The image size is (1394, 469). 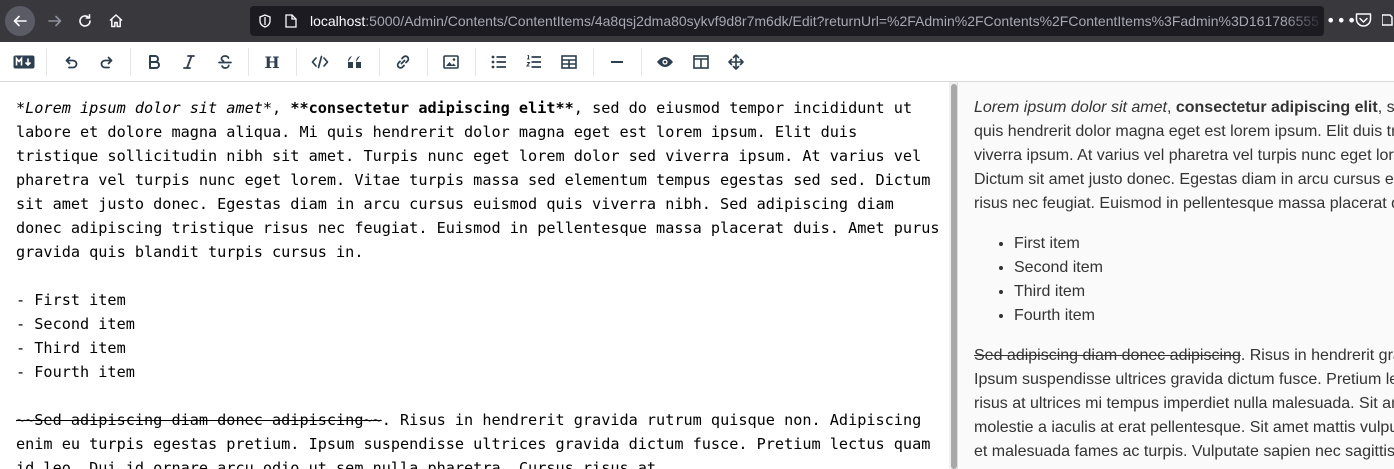 I want to click on numbered-list-icon, so click(x=533, y=61).